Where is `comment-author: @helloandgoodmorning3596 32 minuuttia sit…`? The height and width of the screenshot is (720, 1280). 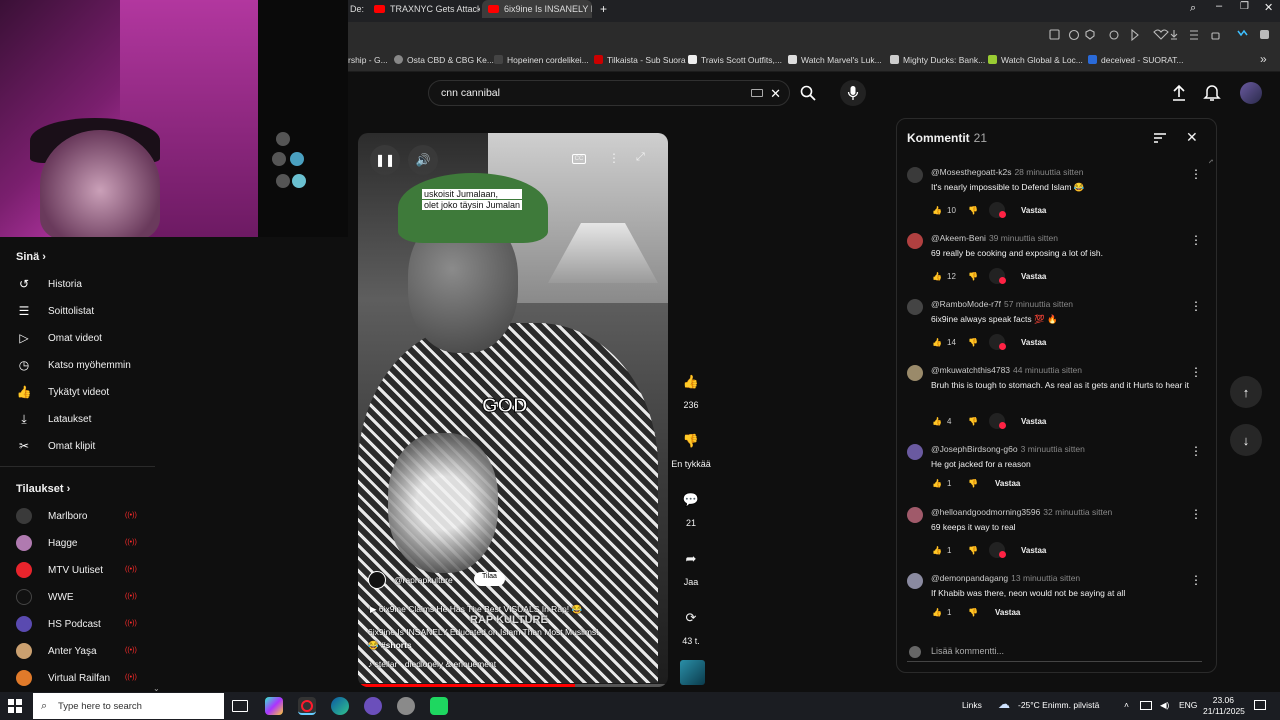
comment-author: @helloandgoodmorning3596 32 minuuttia sit… is located at coordinates (1021, 512).